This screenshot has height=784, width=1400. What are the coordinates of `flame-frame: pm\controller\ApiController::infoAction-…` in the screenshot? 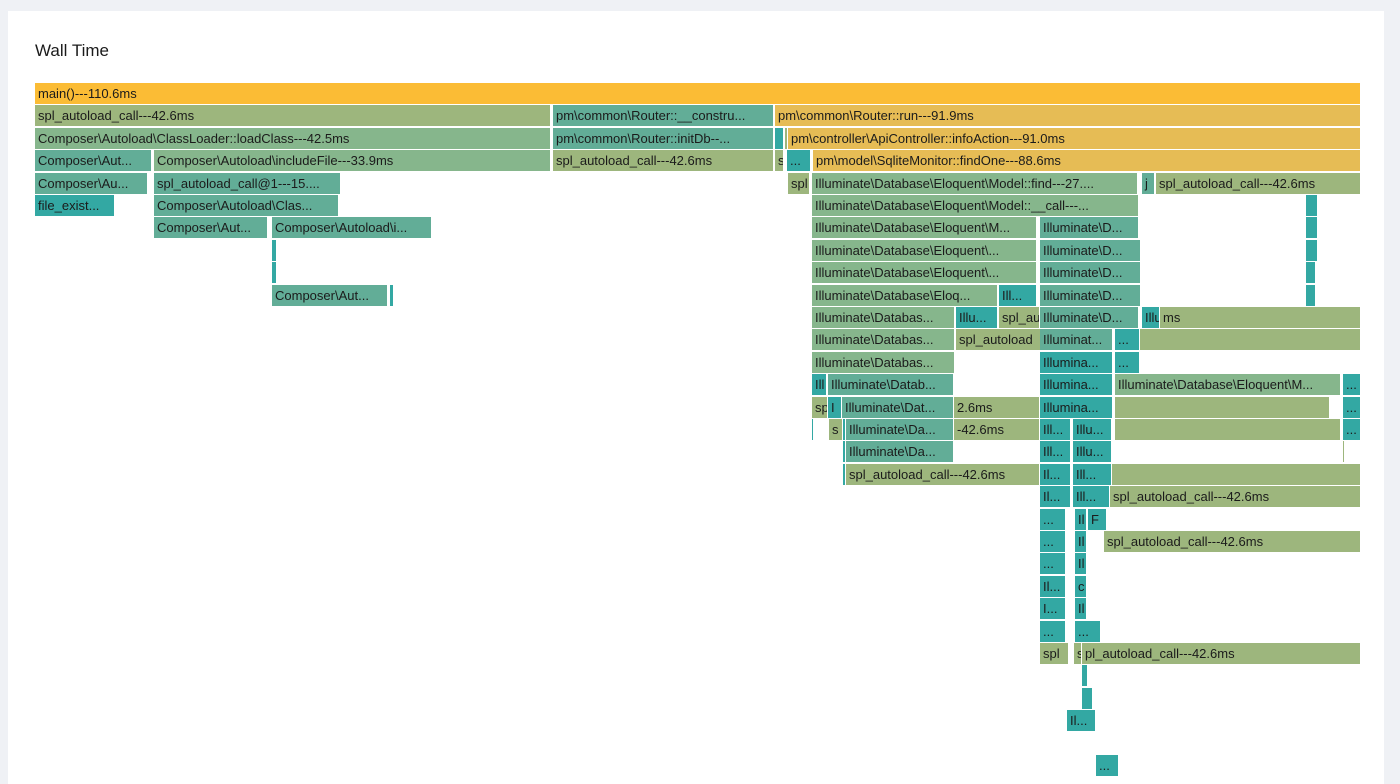 It's located at (1074, 138).